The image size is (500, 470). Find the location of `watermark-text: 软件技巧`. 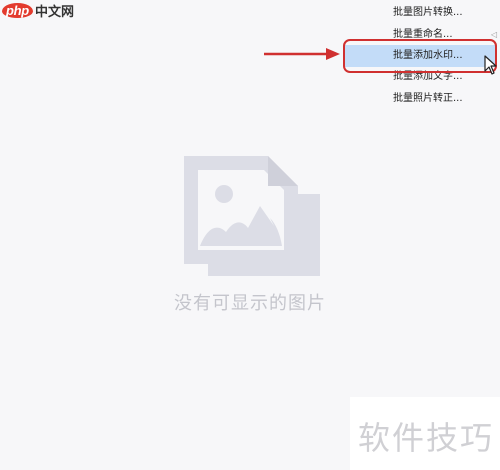

watermark-text: 软件技巧 is located at coordinates (426, 438).